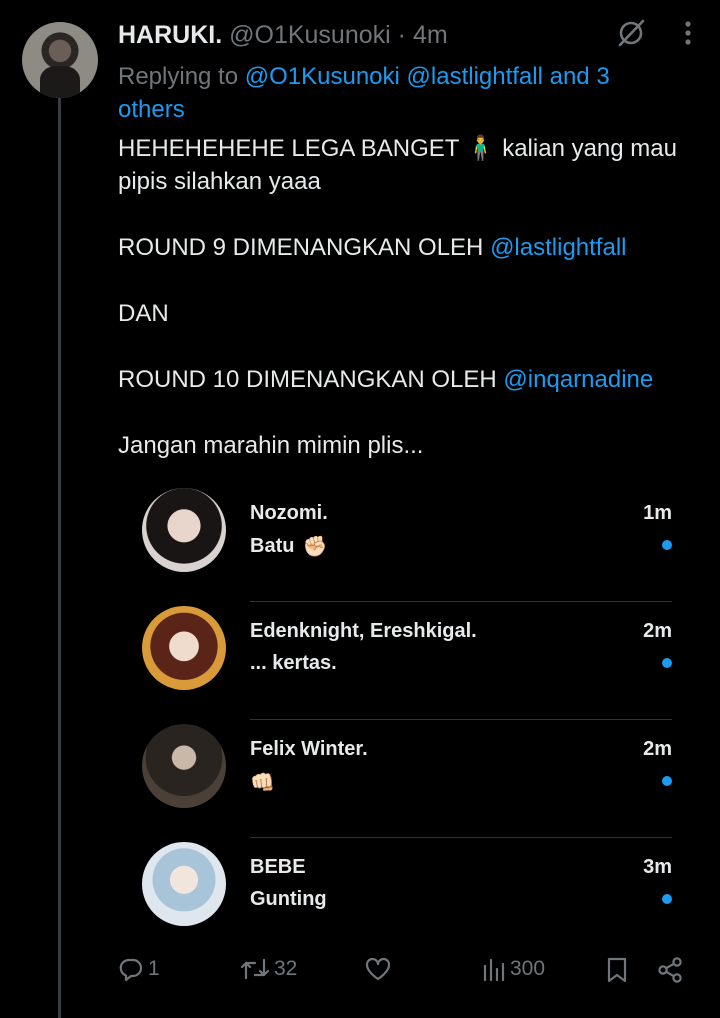 The image size is (720, 1018). I want to click on chat-message: Batu ✊🏻, so click(288, 546).